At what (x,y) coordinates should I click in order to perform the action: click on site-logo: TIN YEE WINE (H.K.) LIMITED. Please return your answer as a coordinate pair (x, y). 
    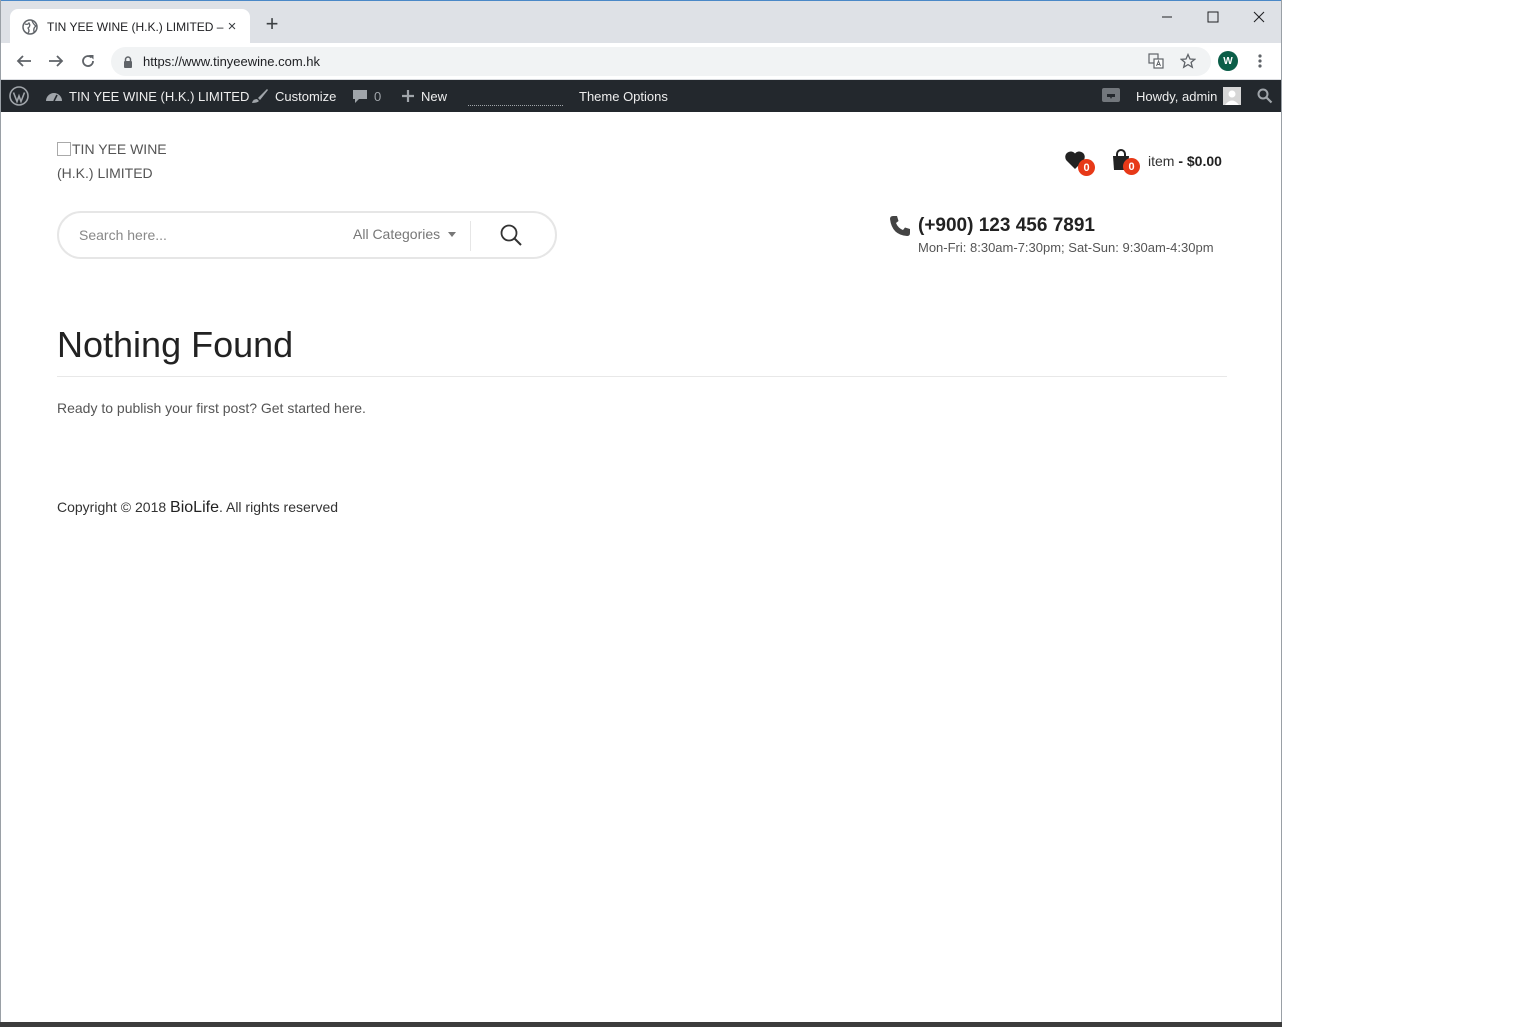
    Looking at the image, I should click on (122, 161).